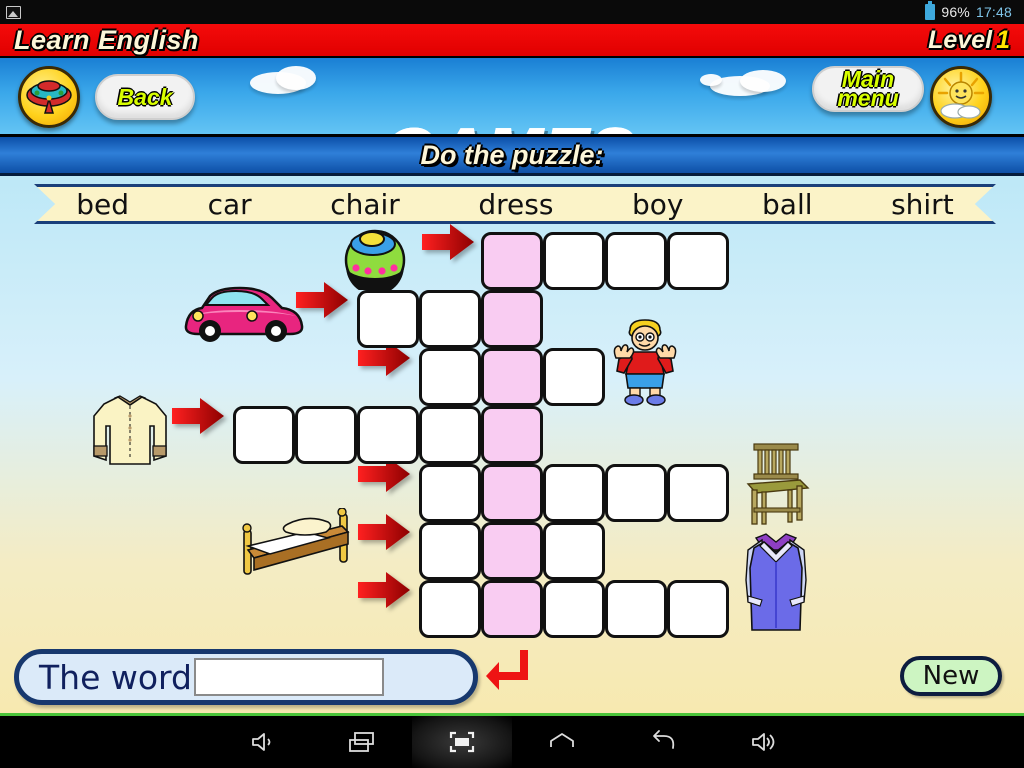 This screenshot has width=1024, height=768. I want to click on enter-arrow-icon, so click(507, 671).